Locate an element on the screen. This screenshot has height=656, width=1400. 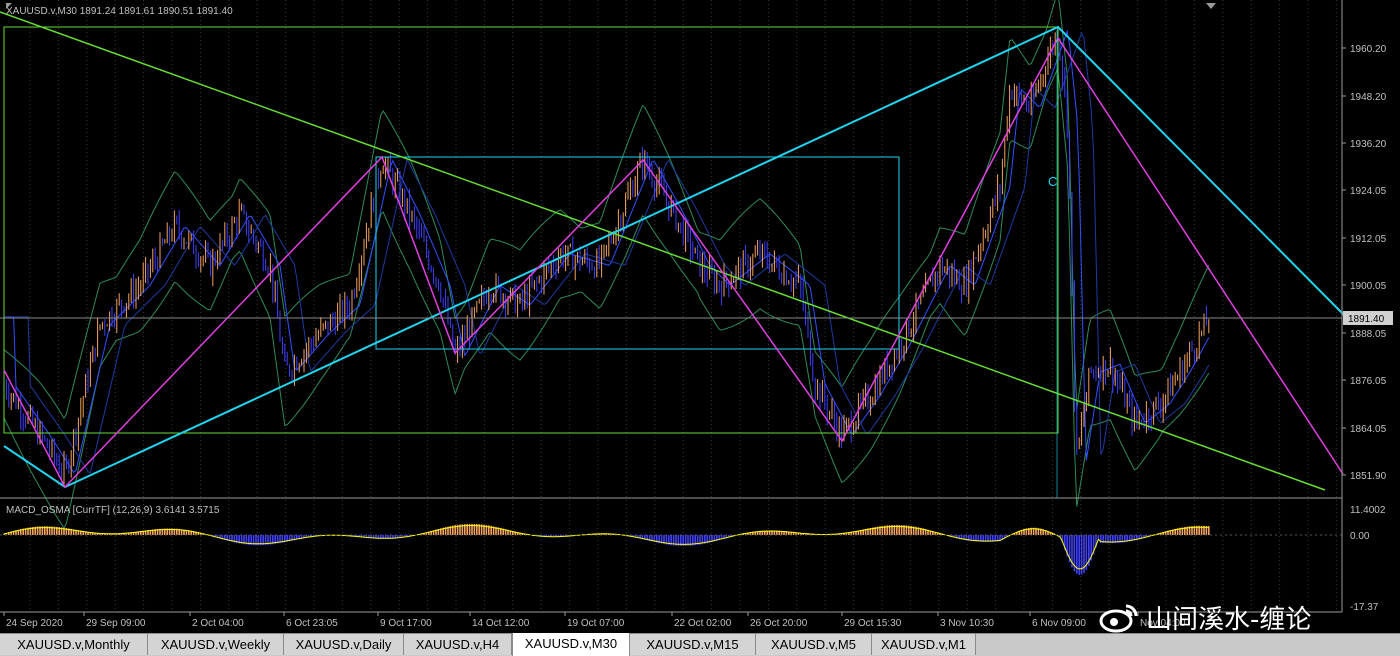
watermark: 山间溪水-缠论 is located at coordinates (1204, 617).